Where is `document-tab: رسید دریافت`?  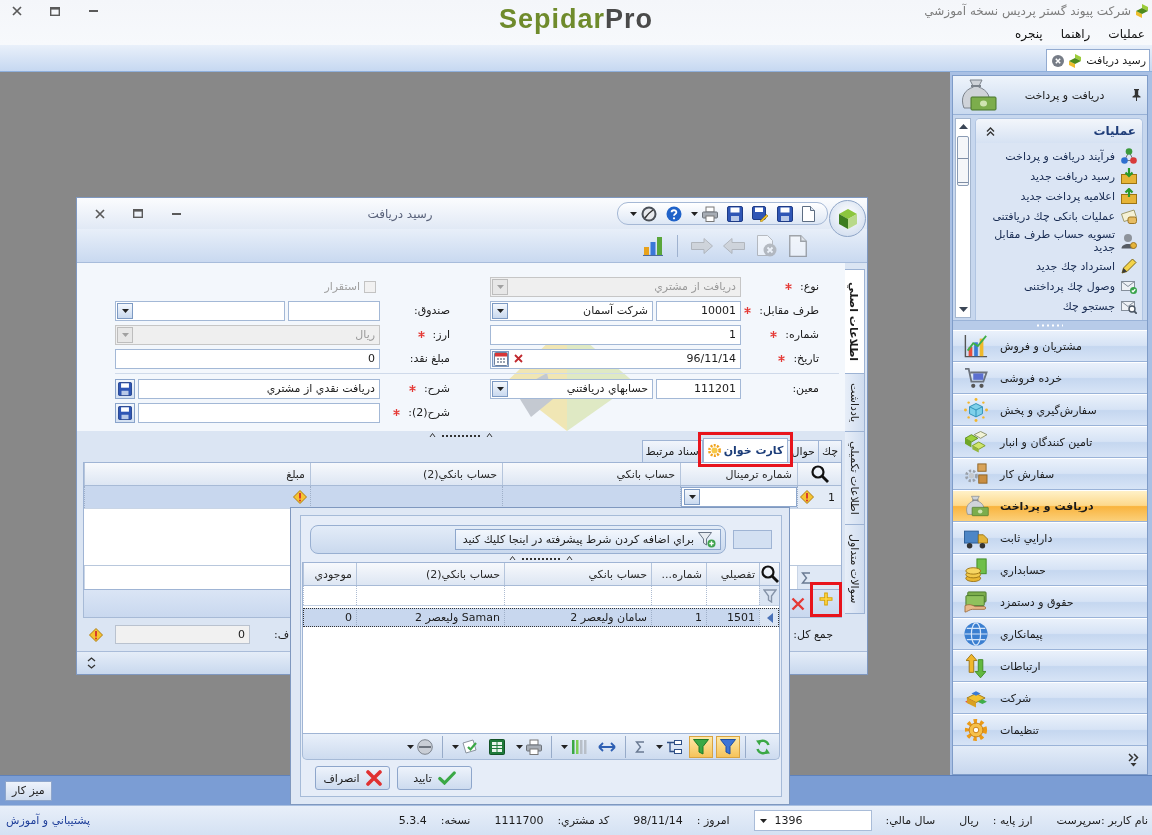
document-tab: رسید دریافت is located at coordinates (1098, 60).